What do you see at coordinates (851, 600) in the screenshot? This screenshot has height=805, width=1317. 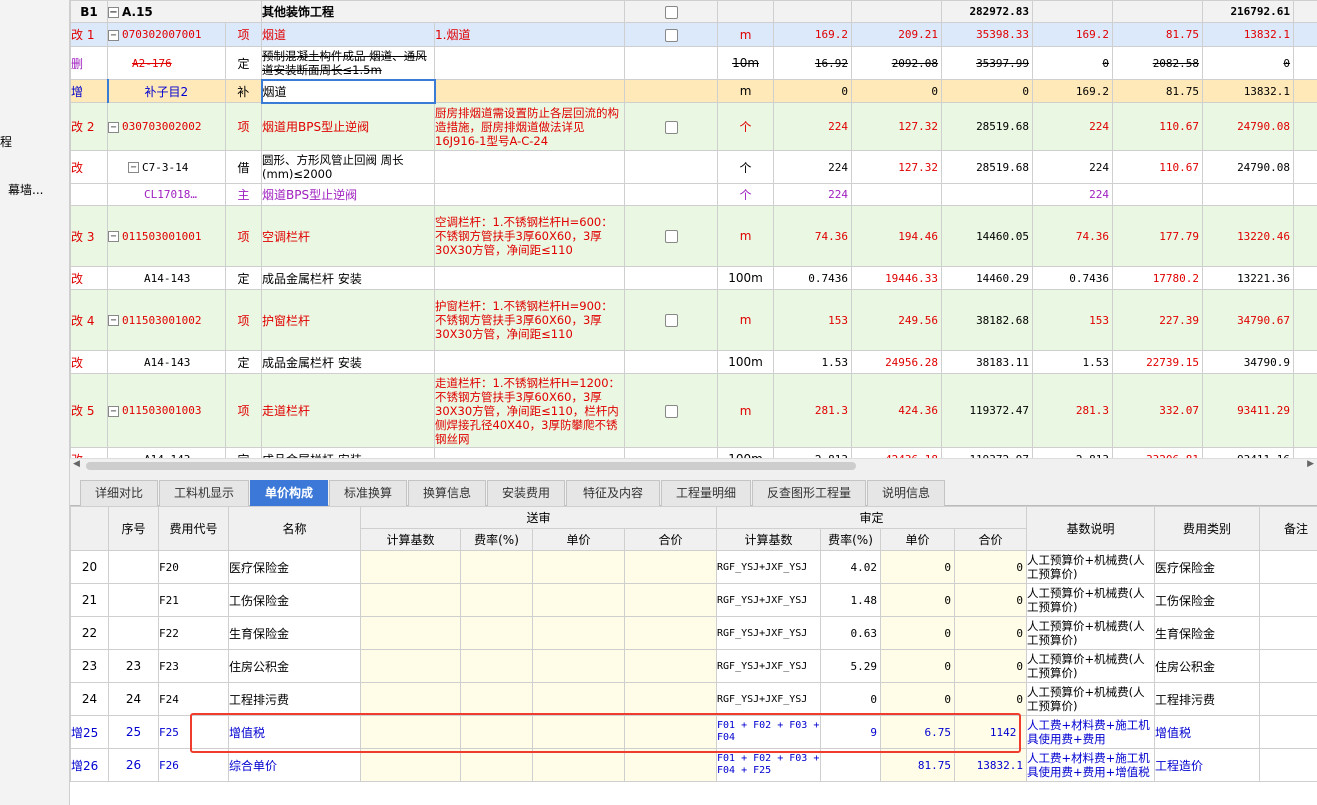 I see `audit-rate: 1.48` at bounding box center [851, 600].